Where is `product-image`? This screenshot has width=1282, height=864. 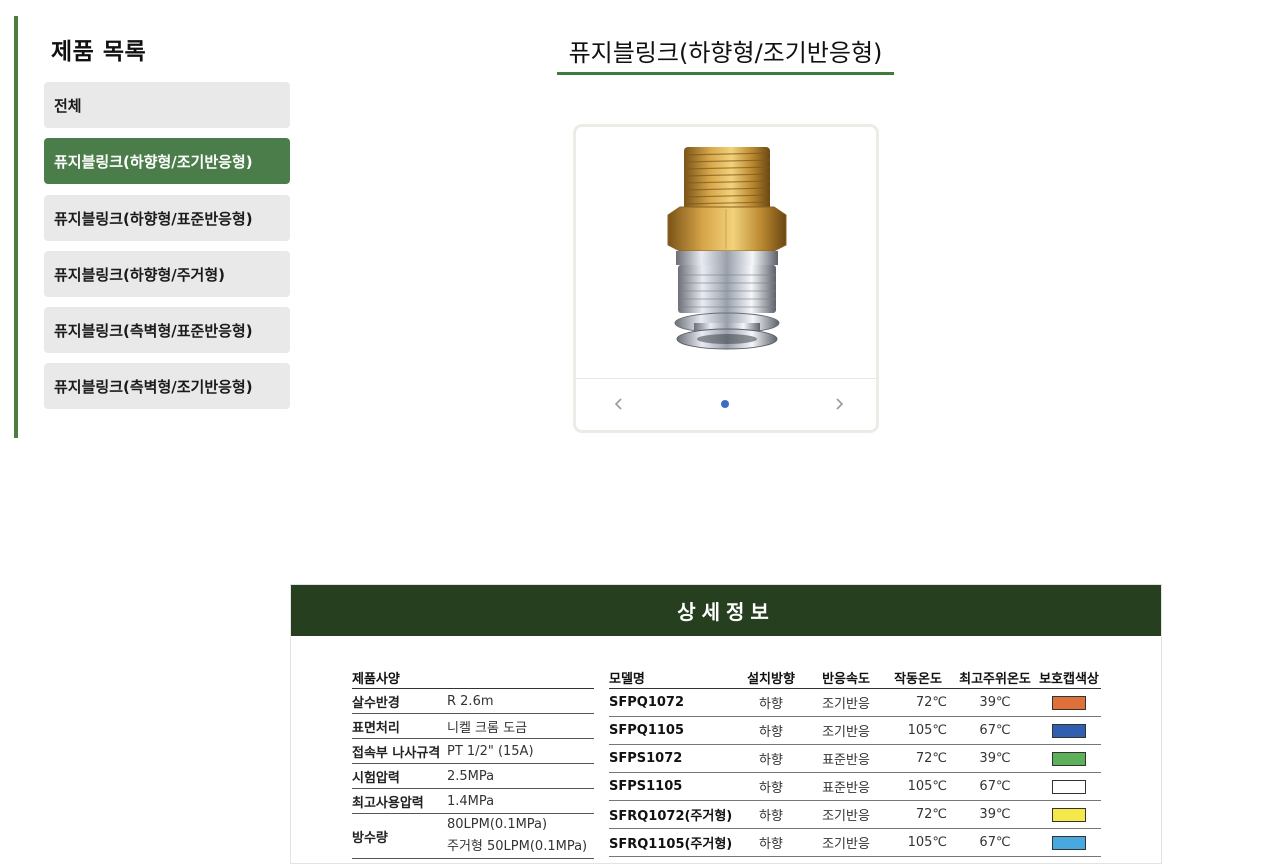
product-image is located at coordinates (727, 248).